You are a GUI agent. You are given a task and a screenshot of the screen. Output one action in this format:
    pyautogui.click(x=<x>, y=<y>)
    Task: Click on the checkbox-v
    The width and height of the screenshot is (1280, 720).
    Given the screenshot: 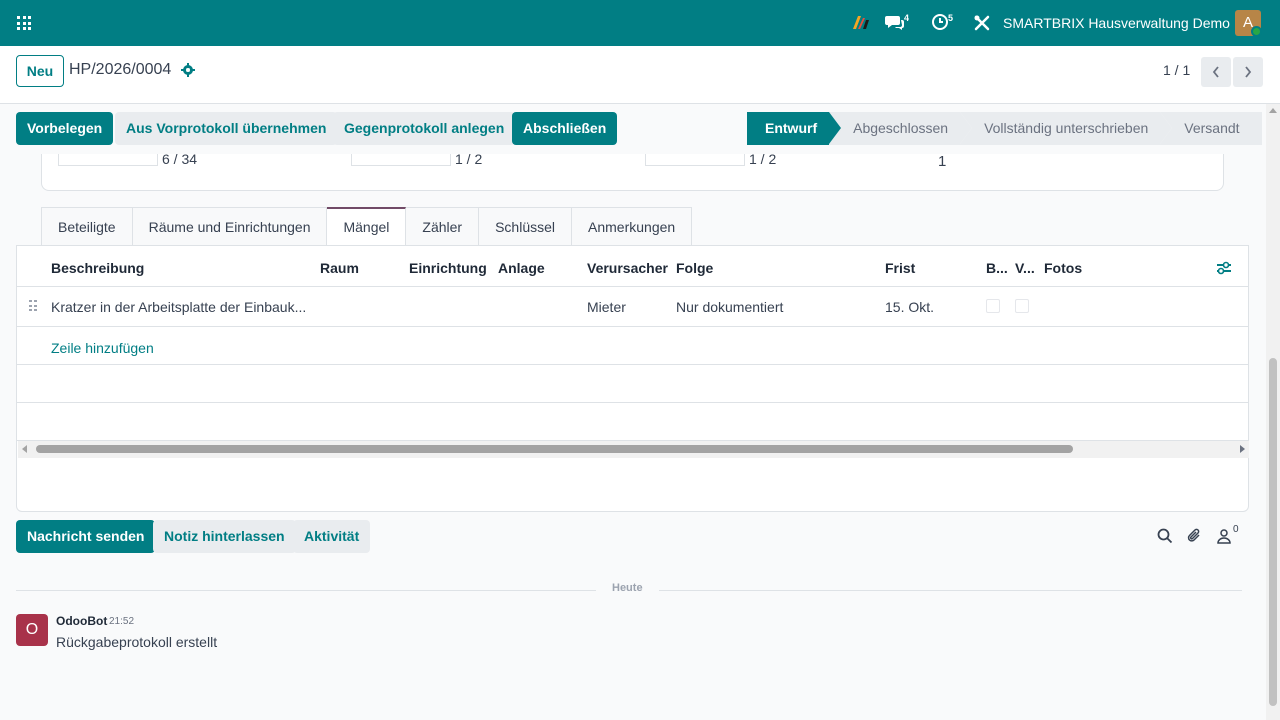 What is the action you would take?
    pyautogui.click(x=1022, y=306)
    